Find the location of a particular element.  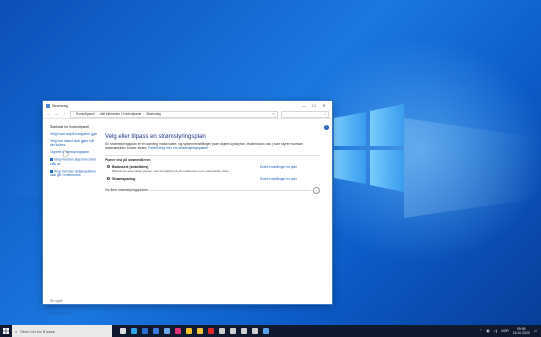

clock-date: 18.10.2020 is located at coordinates (521, 333).